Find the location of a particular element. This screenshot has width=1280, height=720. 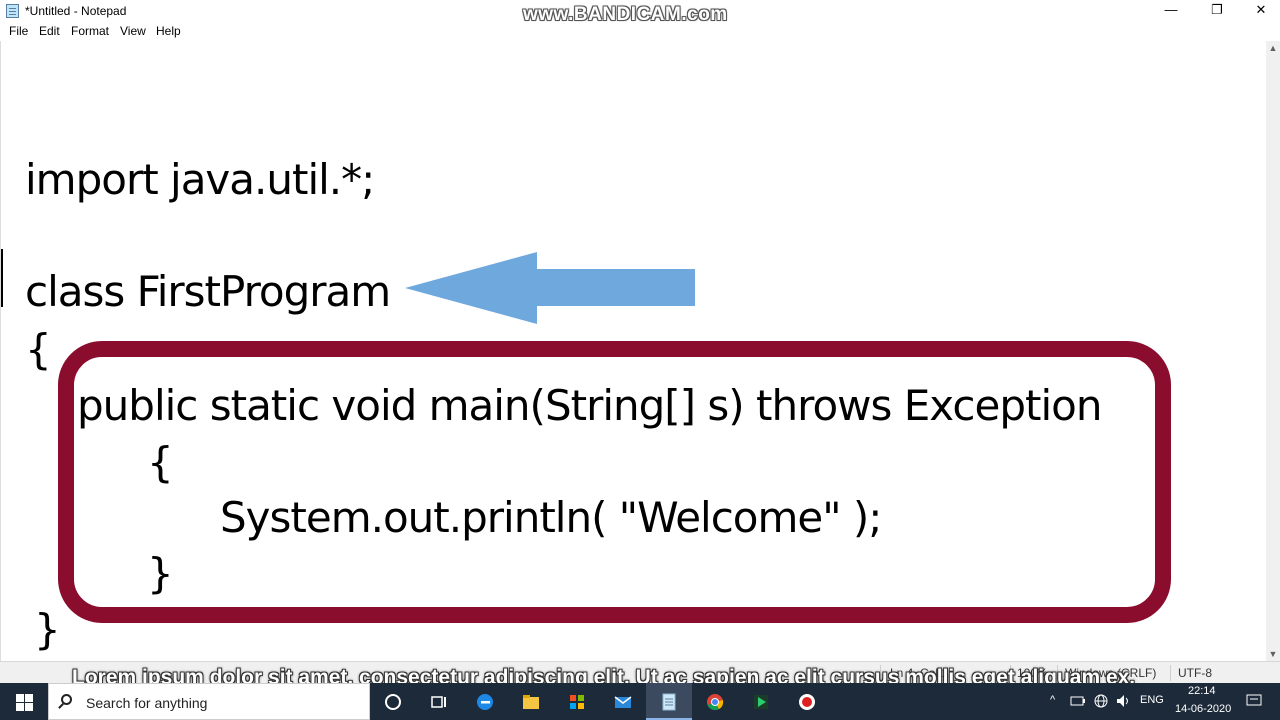

left-arrow-annotation is located at coordinates (550, 288).